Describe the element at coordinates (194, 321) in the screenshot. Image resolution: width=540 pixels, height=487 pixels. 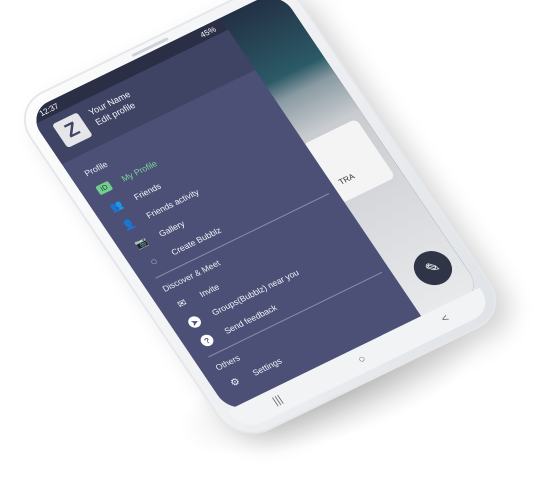
I see `location-arrow-icon: ➤` at that location.